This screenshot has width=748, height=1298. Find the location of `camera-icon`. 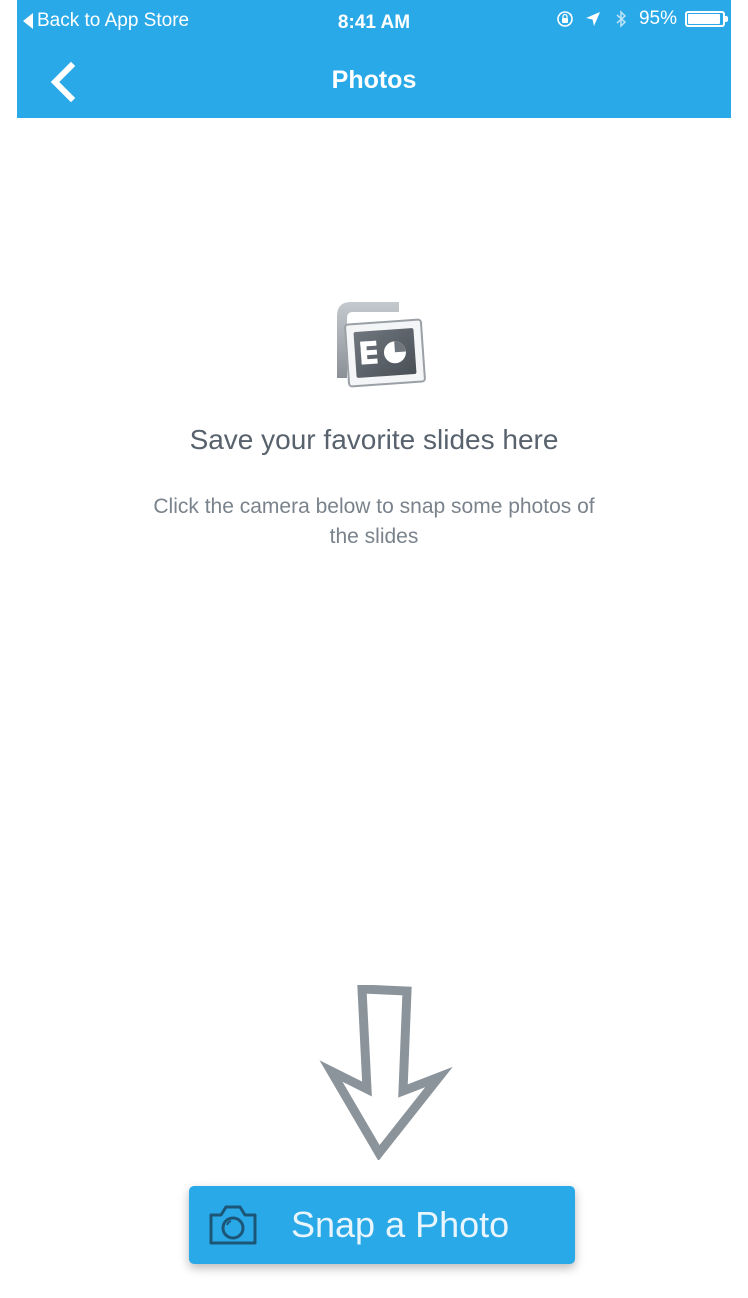

camera-icon is located at coordinates (233, 1225).